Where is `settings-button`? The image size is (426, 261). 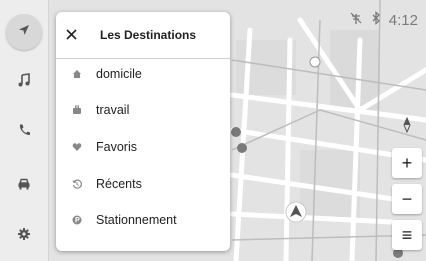 settings-button is located at coordinates (24, 236).